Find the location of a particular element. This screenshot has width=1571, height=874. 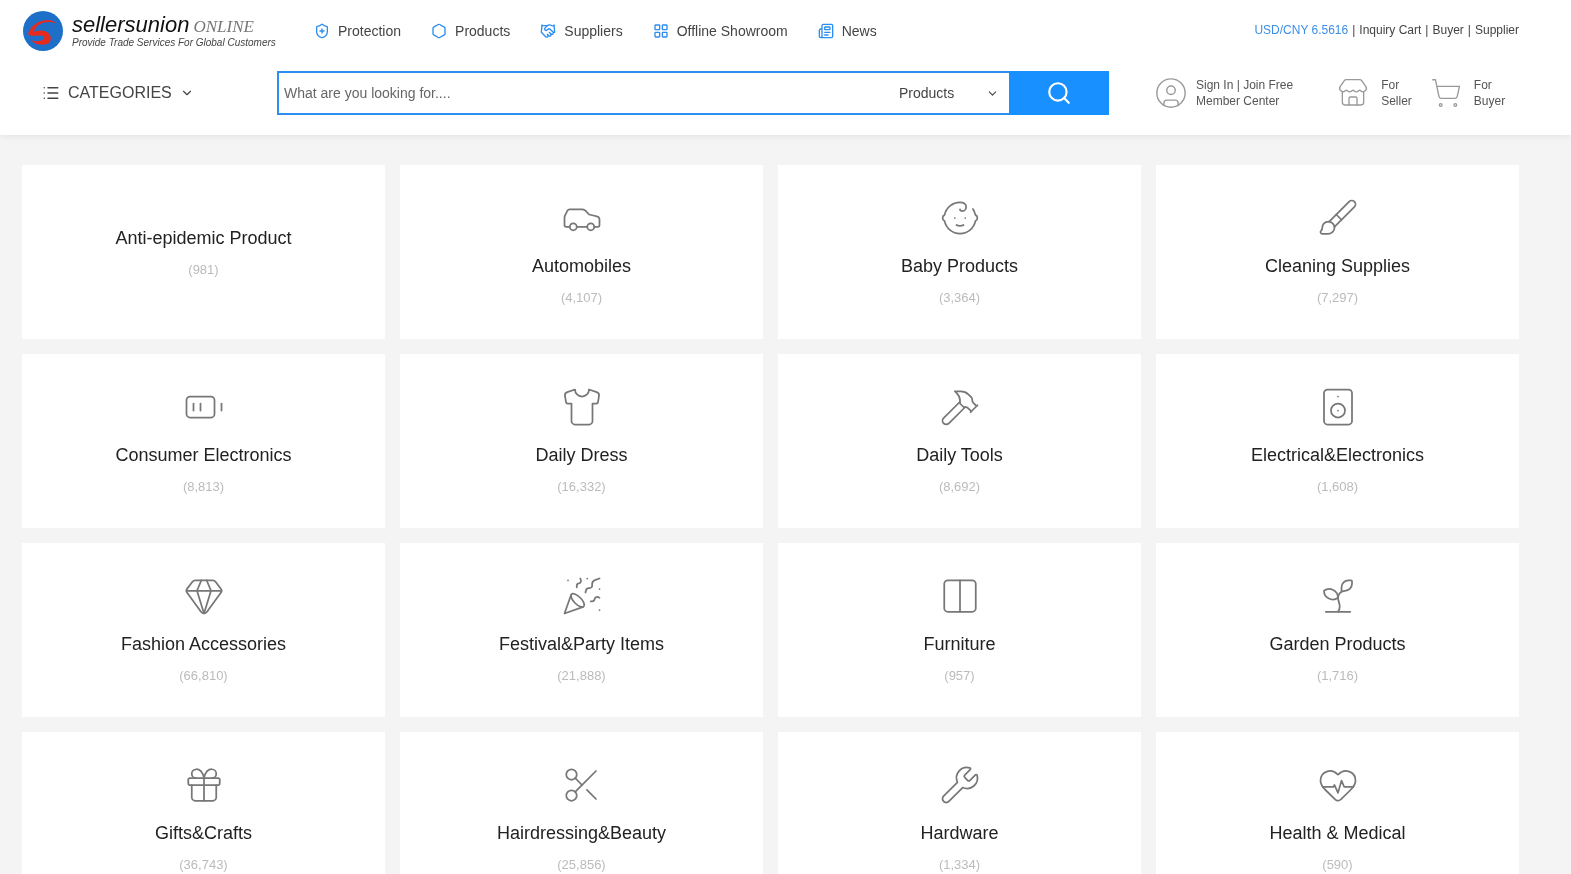

top-link: Buyer is located at coordinates (1448, 30).